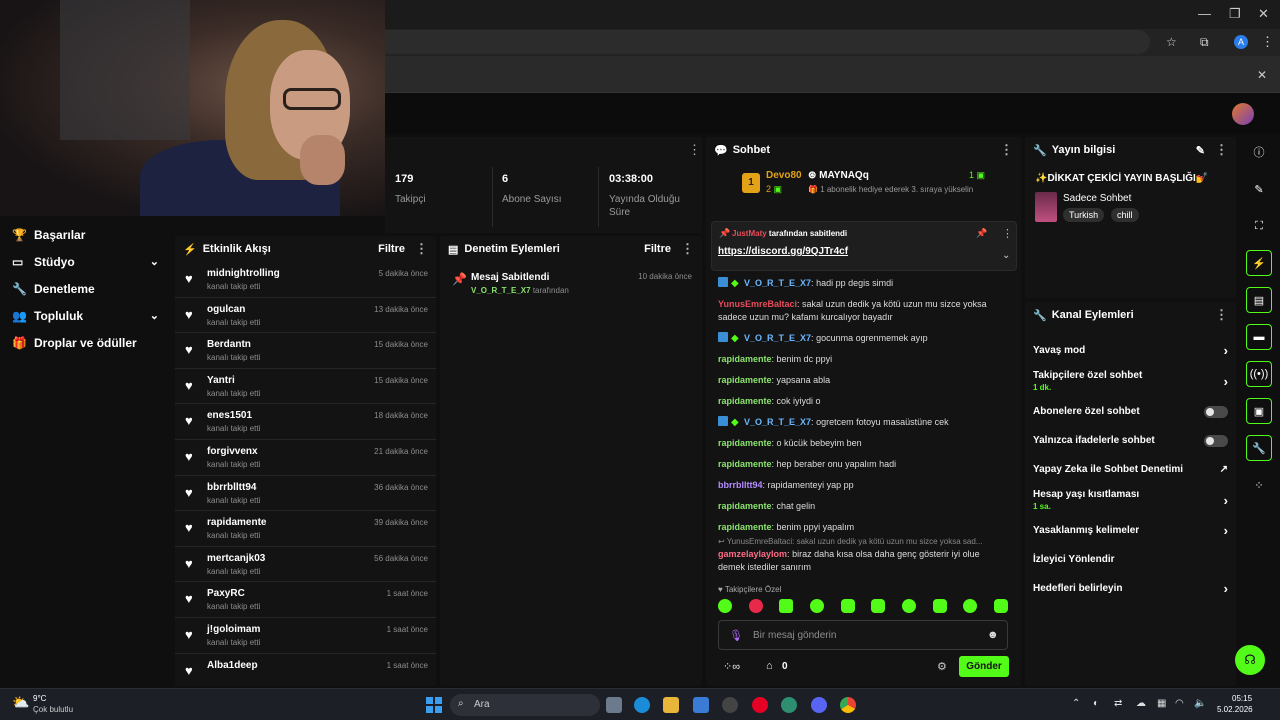 The width and height of the screenshot is (1280, 720). What do you see at coordinates (866, 359) in the screenshot?
I see `chat-message: rapidamente: benim dc ppyi` at bounding box center [866, 359].